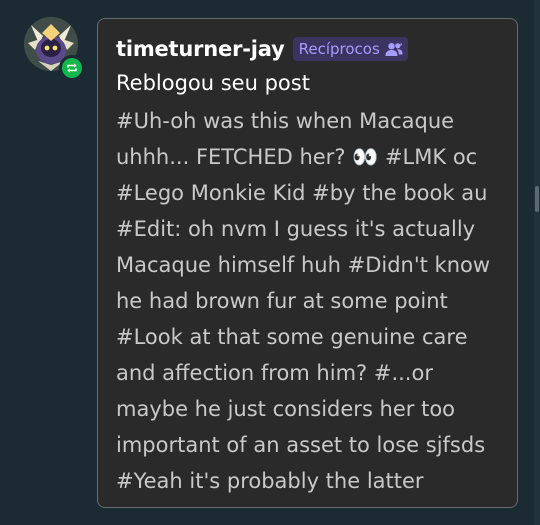 This screenshot has width=540, height=525. I want to click on reblog-icon, so click(72, 68).